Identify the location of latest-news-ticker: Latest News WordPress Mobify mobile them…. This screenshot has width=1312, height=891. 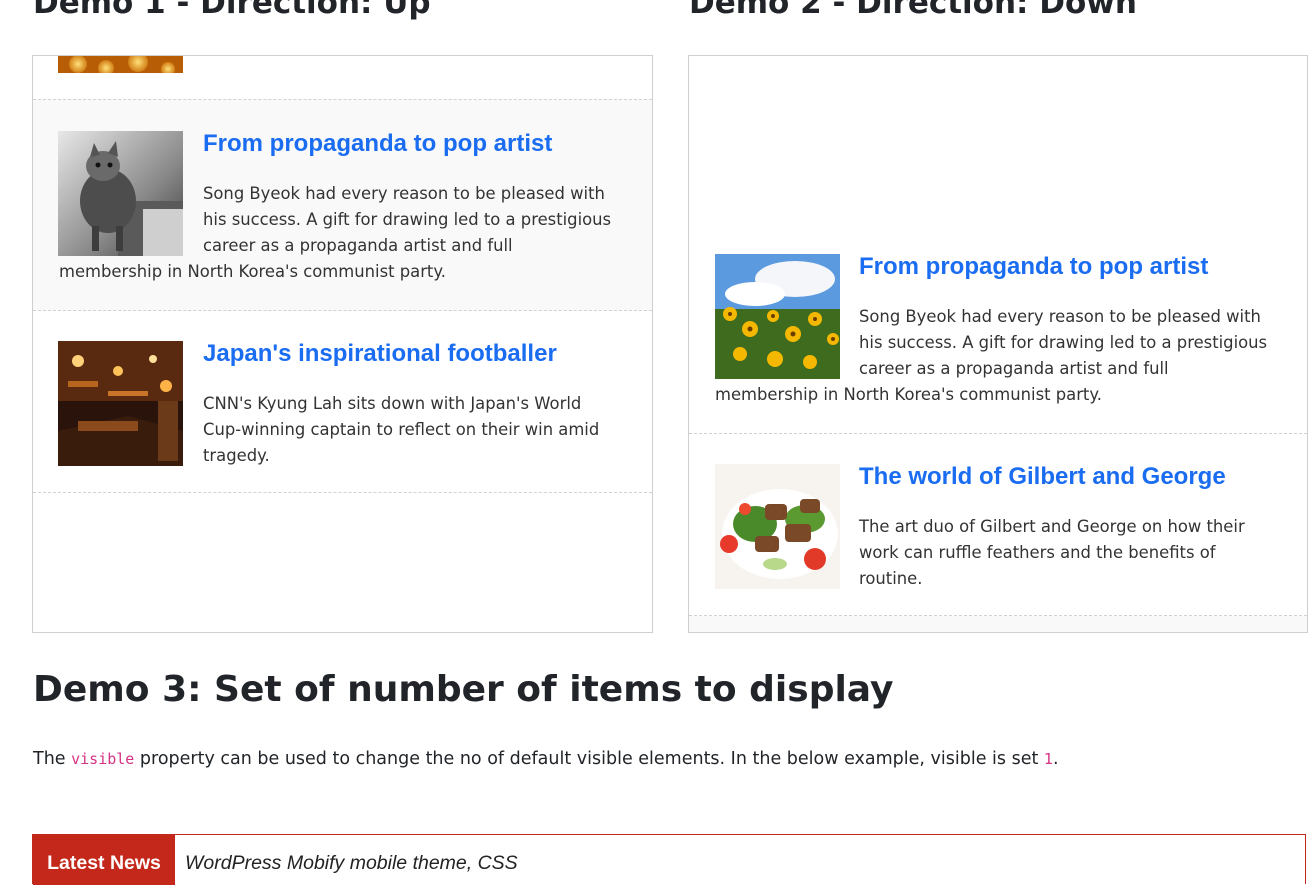
(669, 859).